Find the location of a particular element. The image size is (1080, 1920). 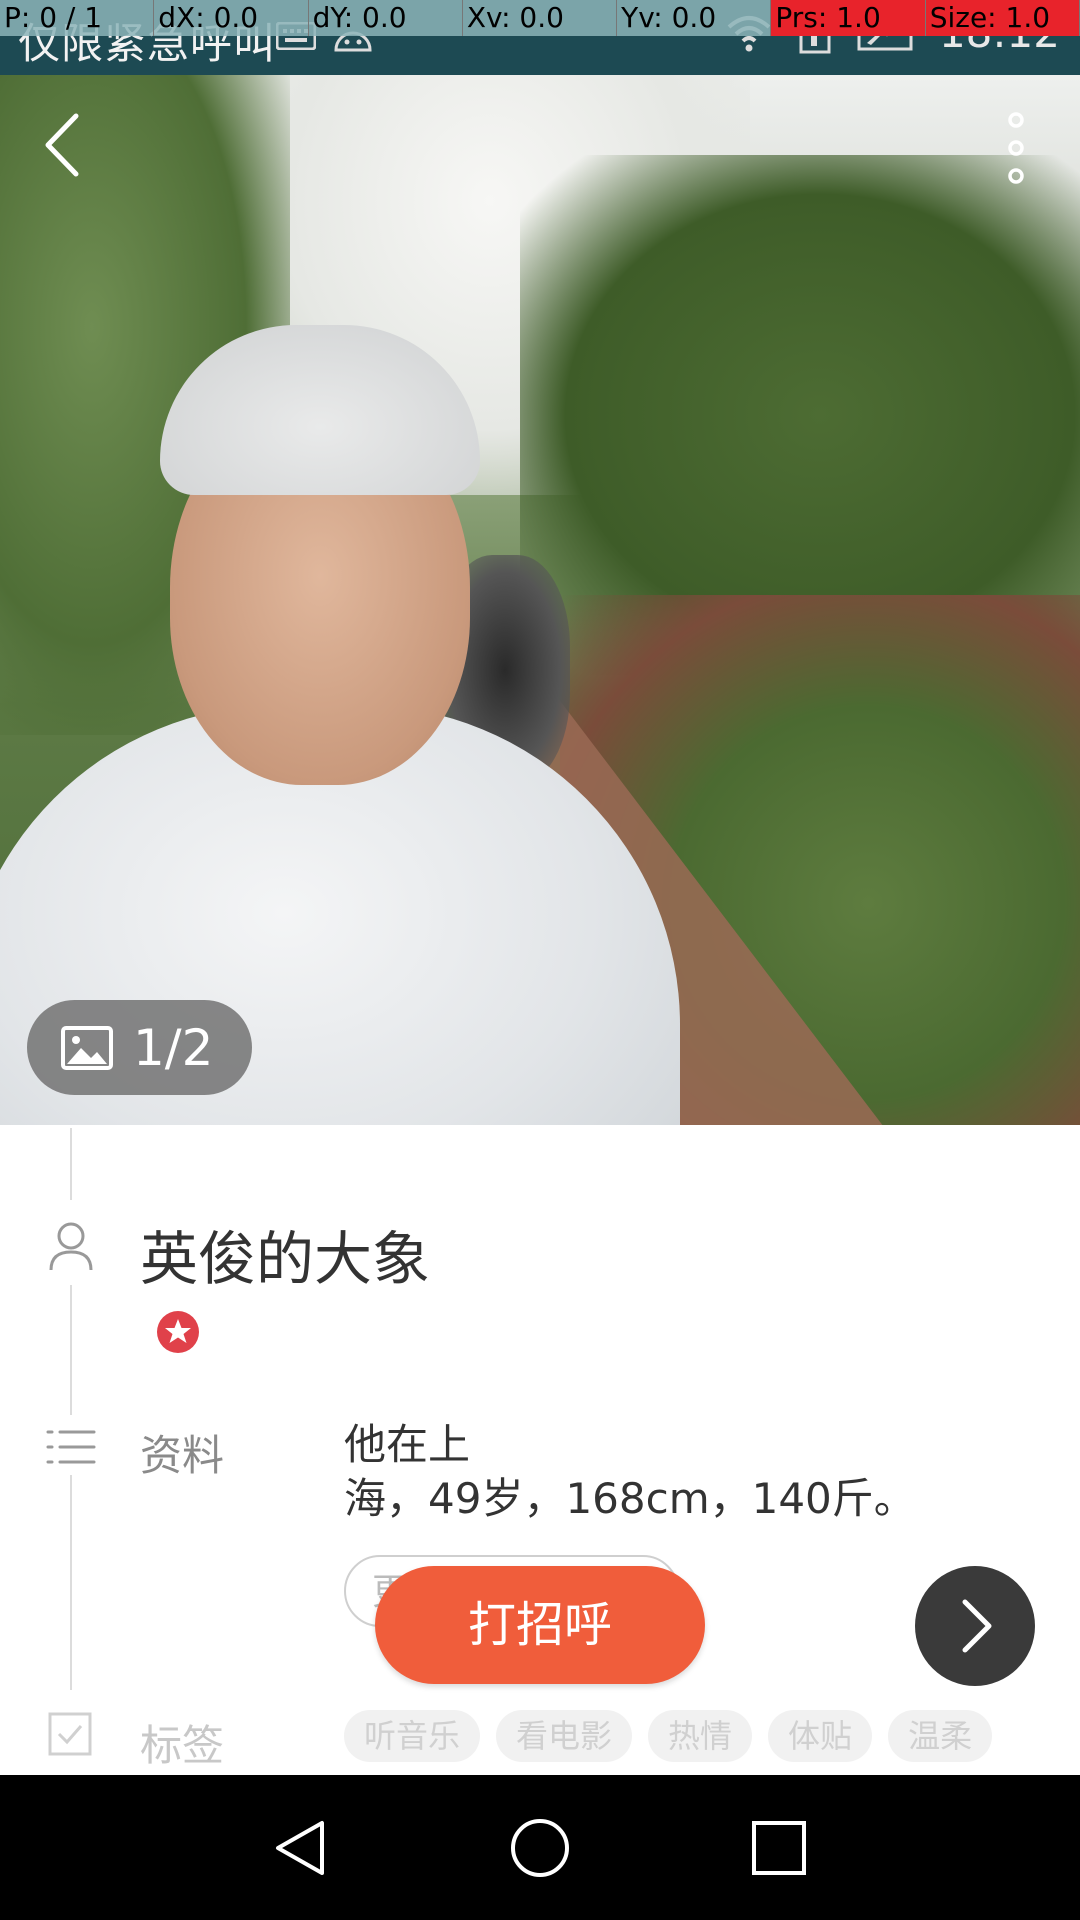

debug-xv: Xv: 0.0 is located at coordinates (540, 18).